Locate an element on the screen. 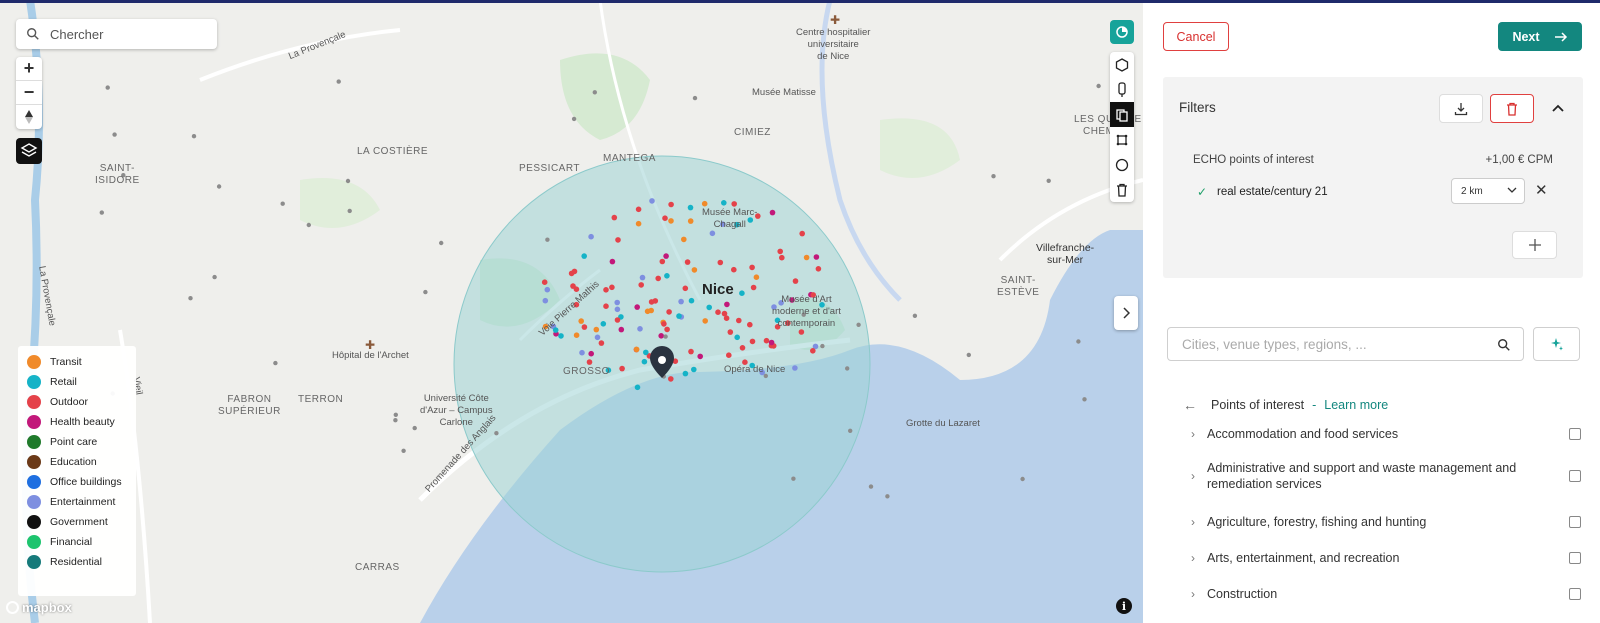 The image size is (1600, 623). remove-filter-button: ✕ is located at coordinates (1541, 190).